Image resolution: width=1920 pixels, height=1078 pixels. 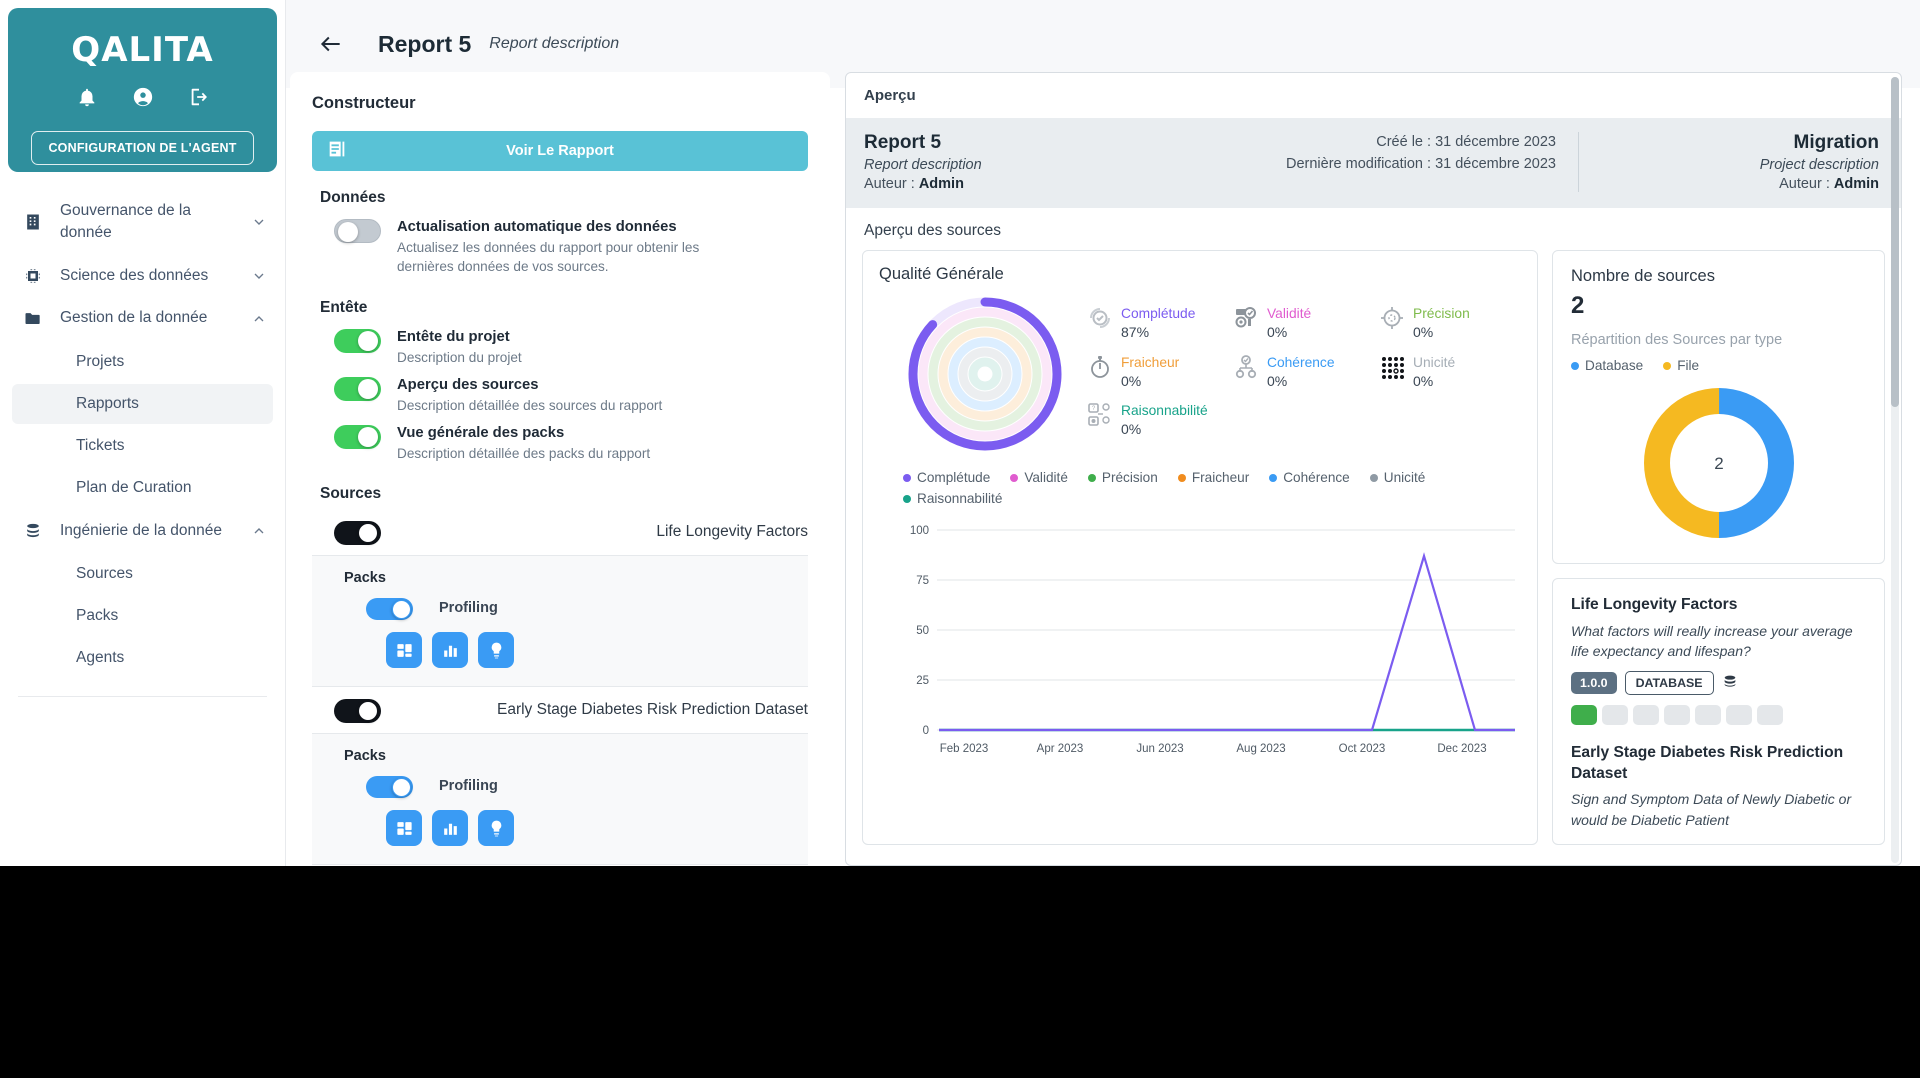 I want to click on svg-text: Apr 2023, so click(x=1060, y=749).